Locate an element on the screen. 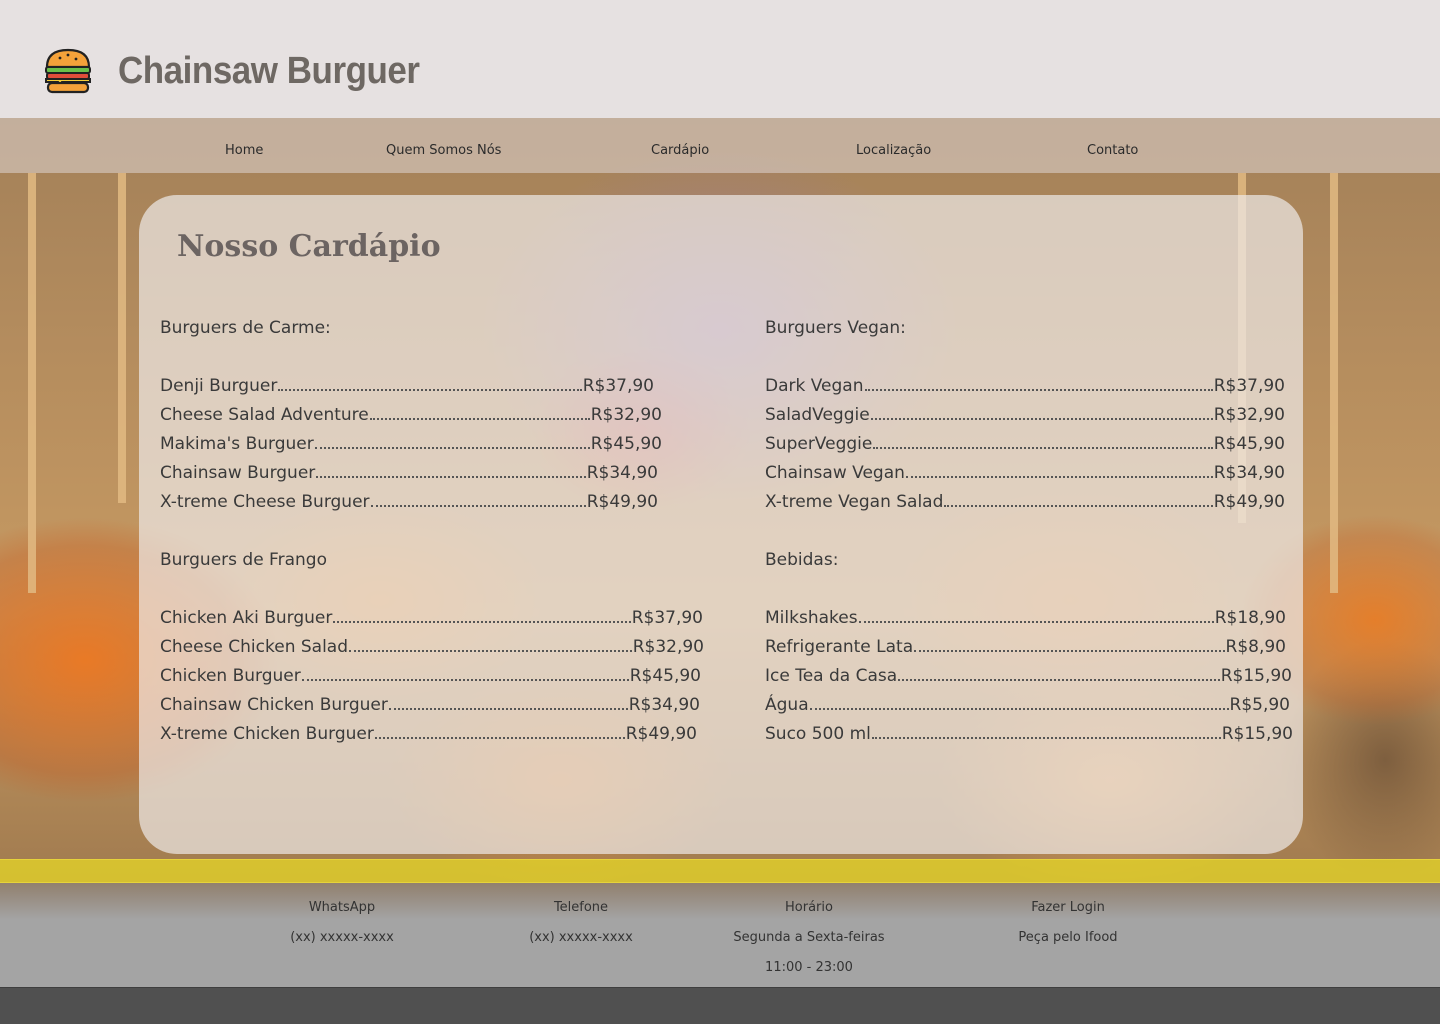  item-name: Chainsaw Vegan is located at coordinates (835, 473).